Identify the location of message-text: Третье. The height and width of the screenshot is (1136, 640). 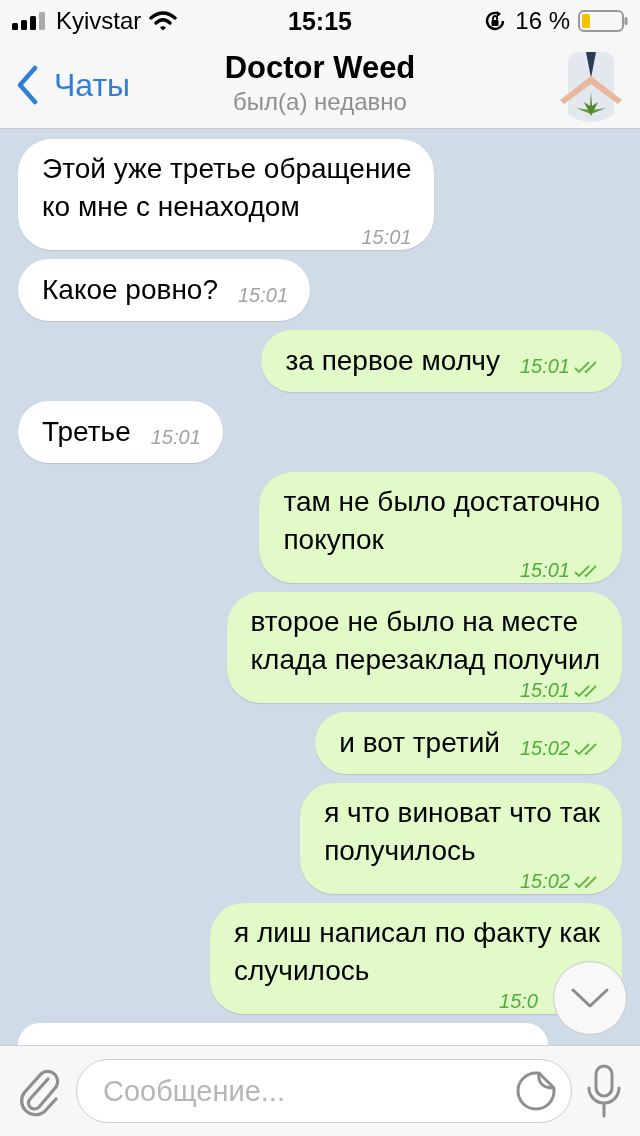
(86, 431).